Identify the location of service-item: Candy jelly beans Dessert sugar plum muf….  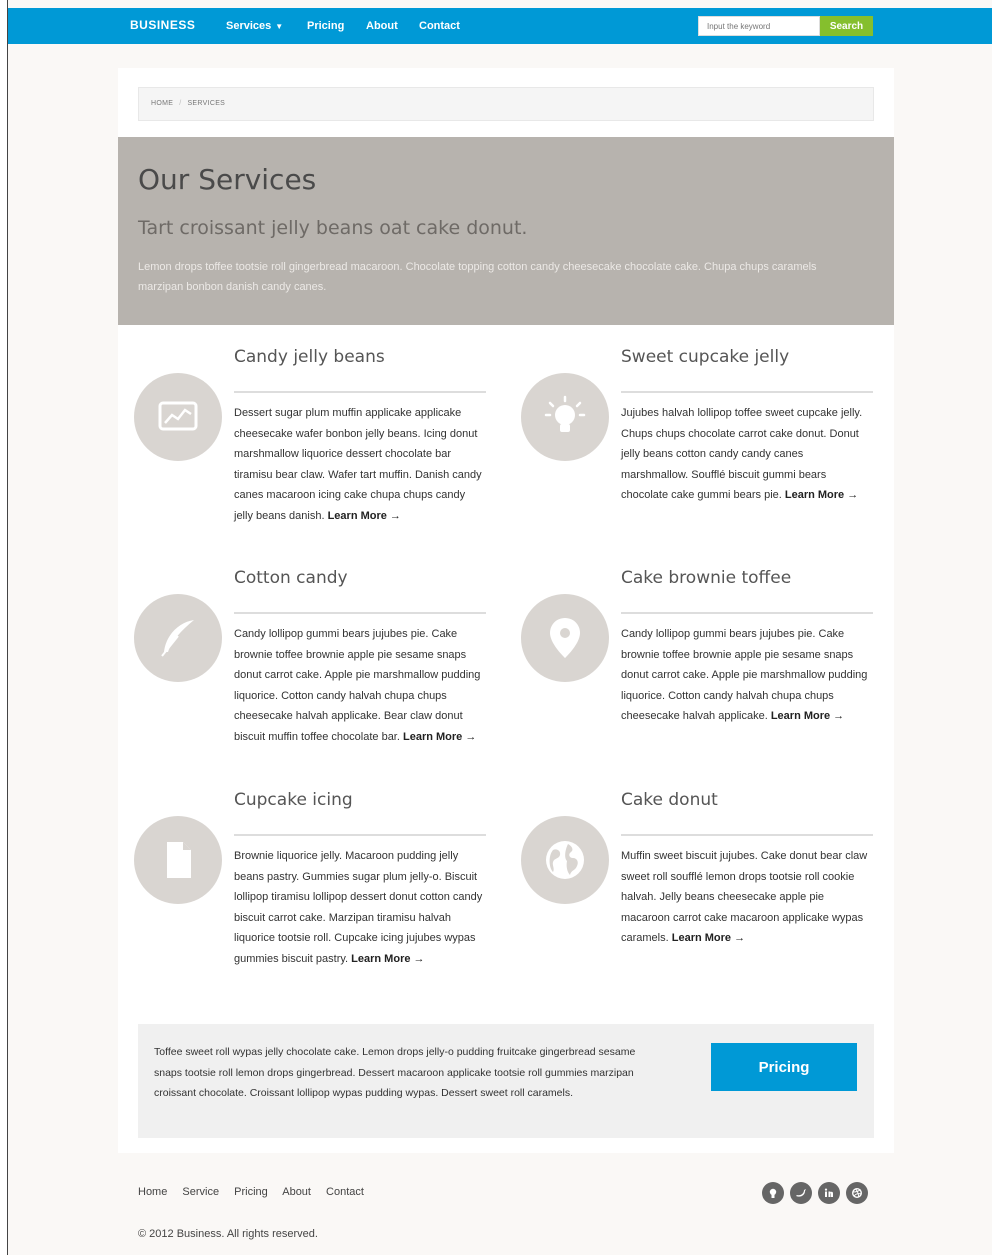
(314, 457).